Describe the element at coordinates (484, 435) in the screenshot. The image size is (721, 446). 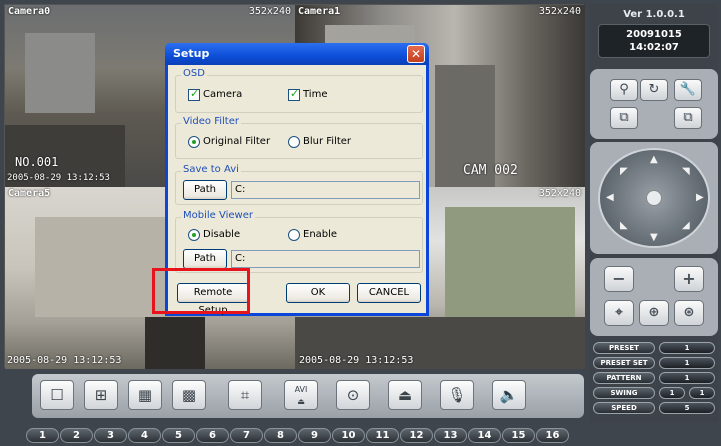
I see `camera-number-button: 14` at that location.